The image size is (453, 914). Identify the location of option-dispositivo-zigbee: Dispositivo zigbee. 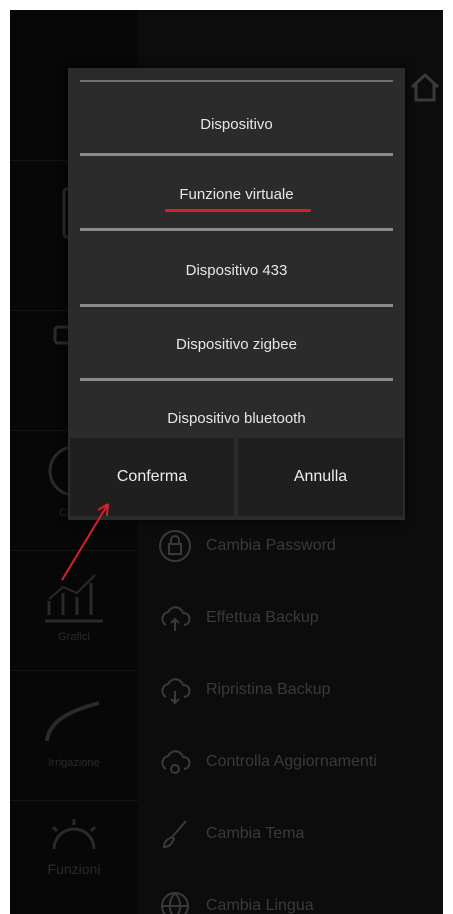
(236, 344).